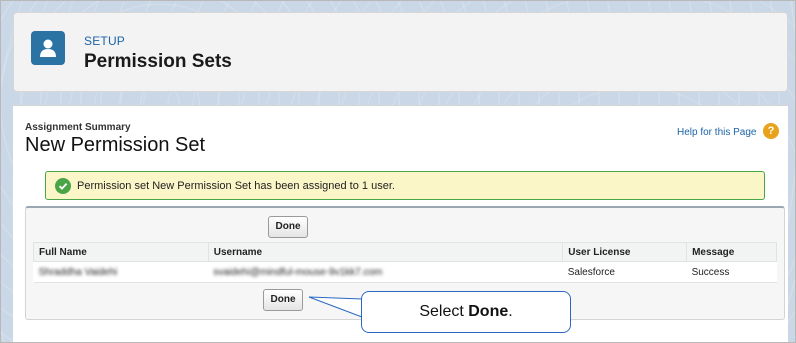 This screenshot has width=796, height=343. I want to click on instruction-callout: Select Done., so click(466, 312).